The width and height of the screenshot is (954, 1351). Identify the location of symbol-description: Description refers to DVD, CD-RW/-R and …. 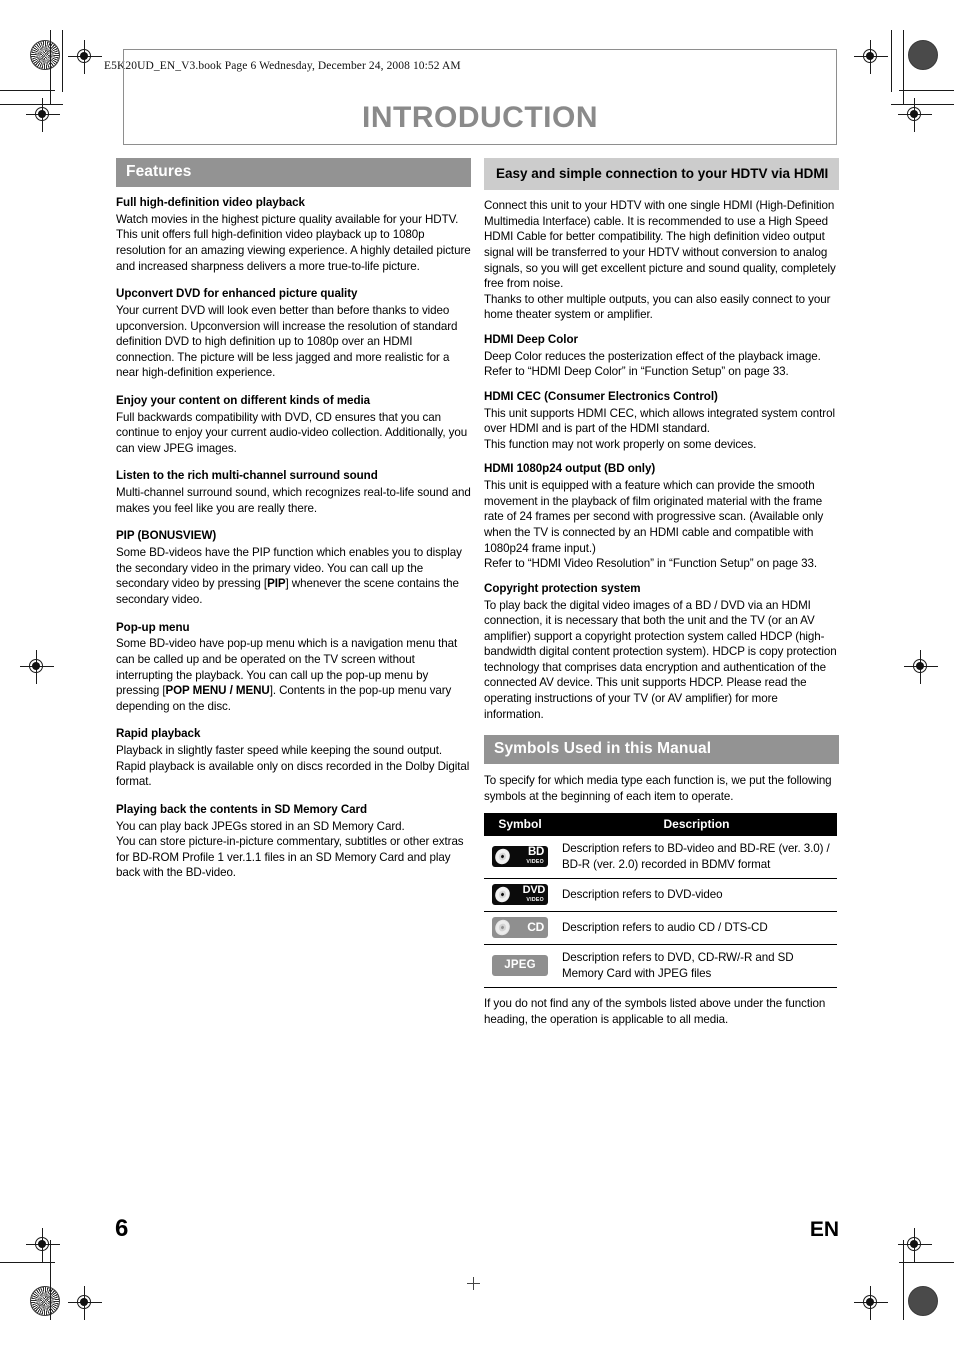
(696, 966).